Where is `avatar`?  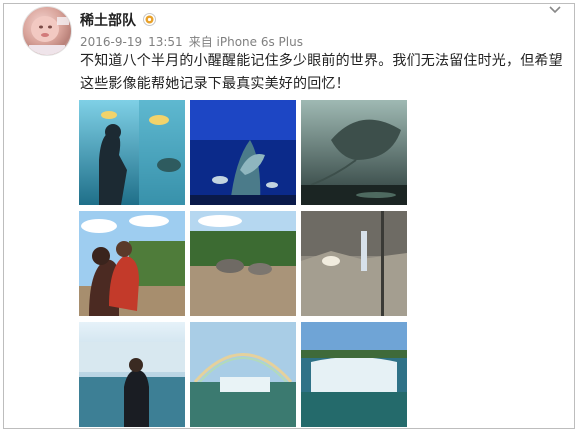
avatar is located at coordinates (47, 31).